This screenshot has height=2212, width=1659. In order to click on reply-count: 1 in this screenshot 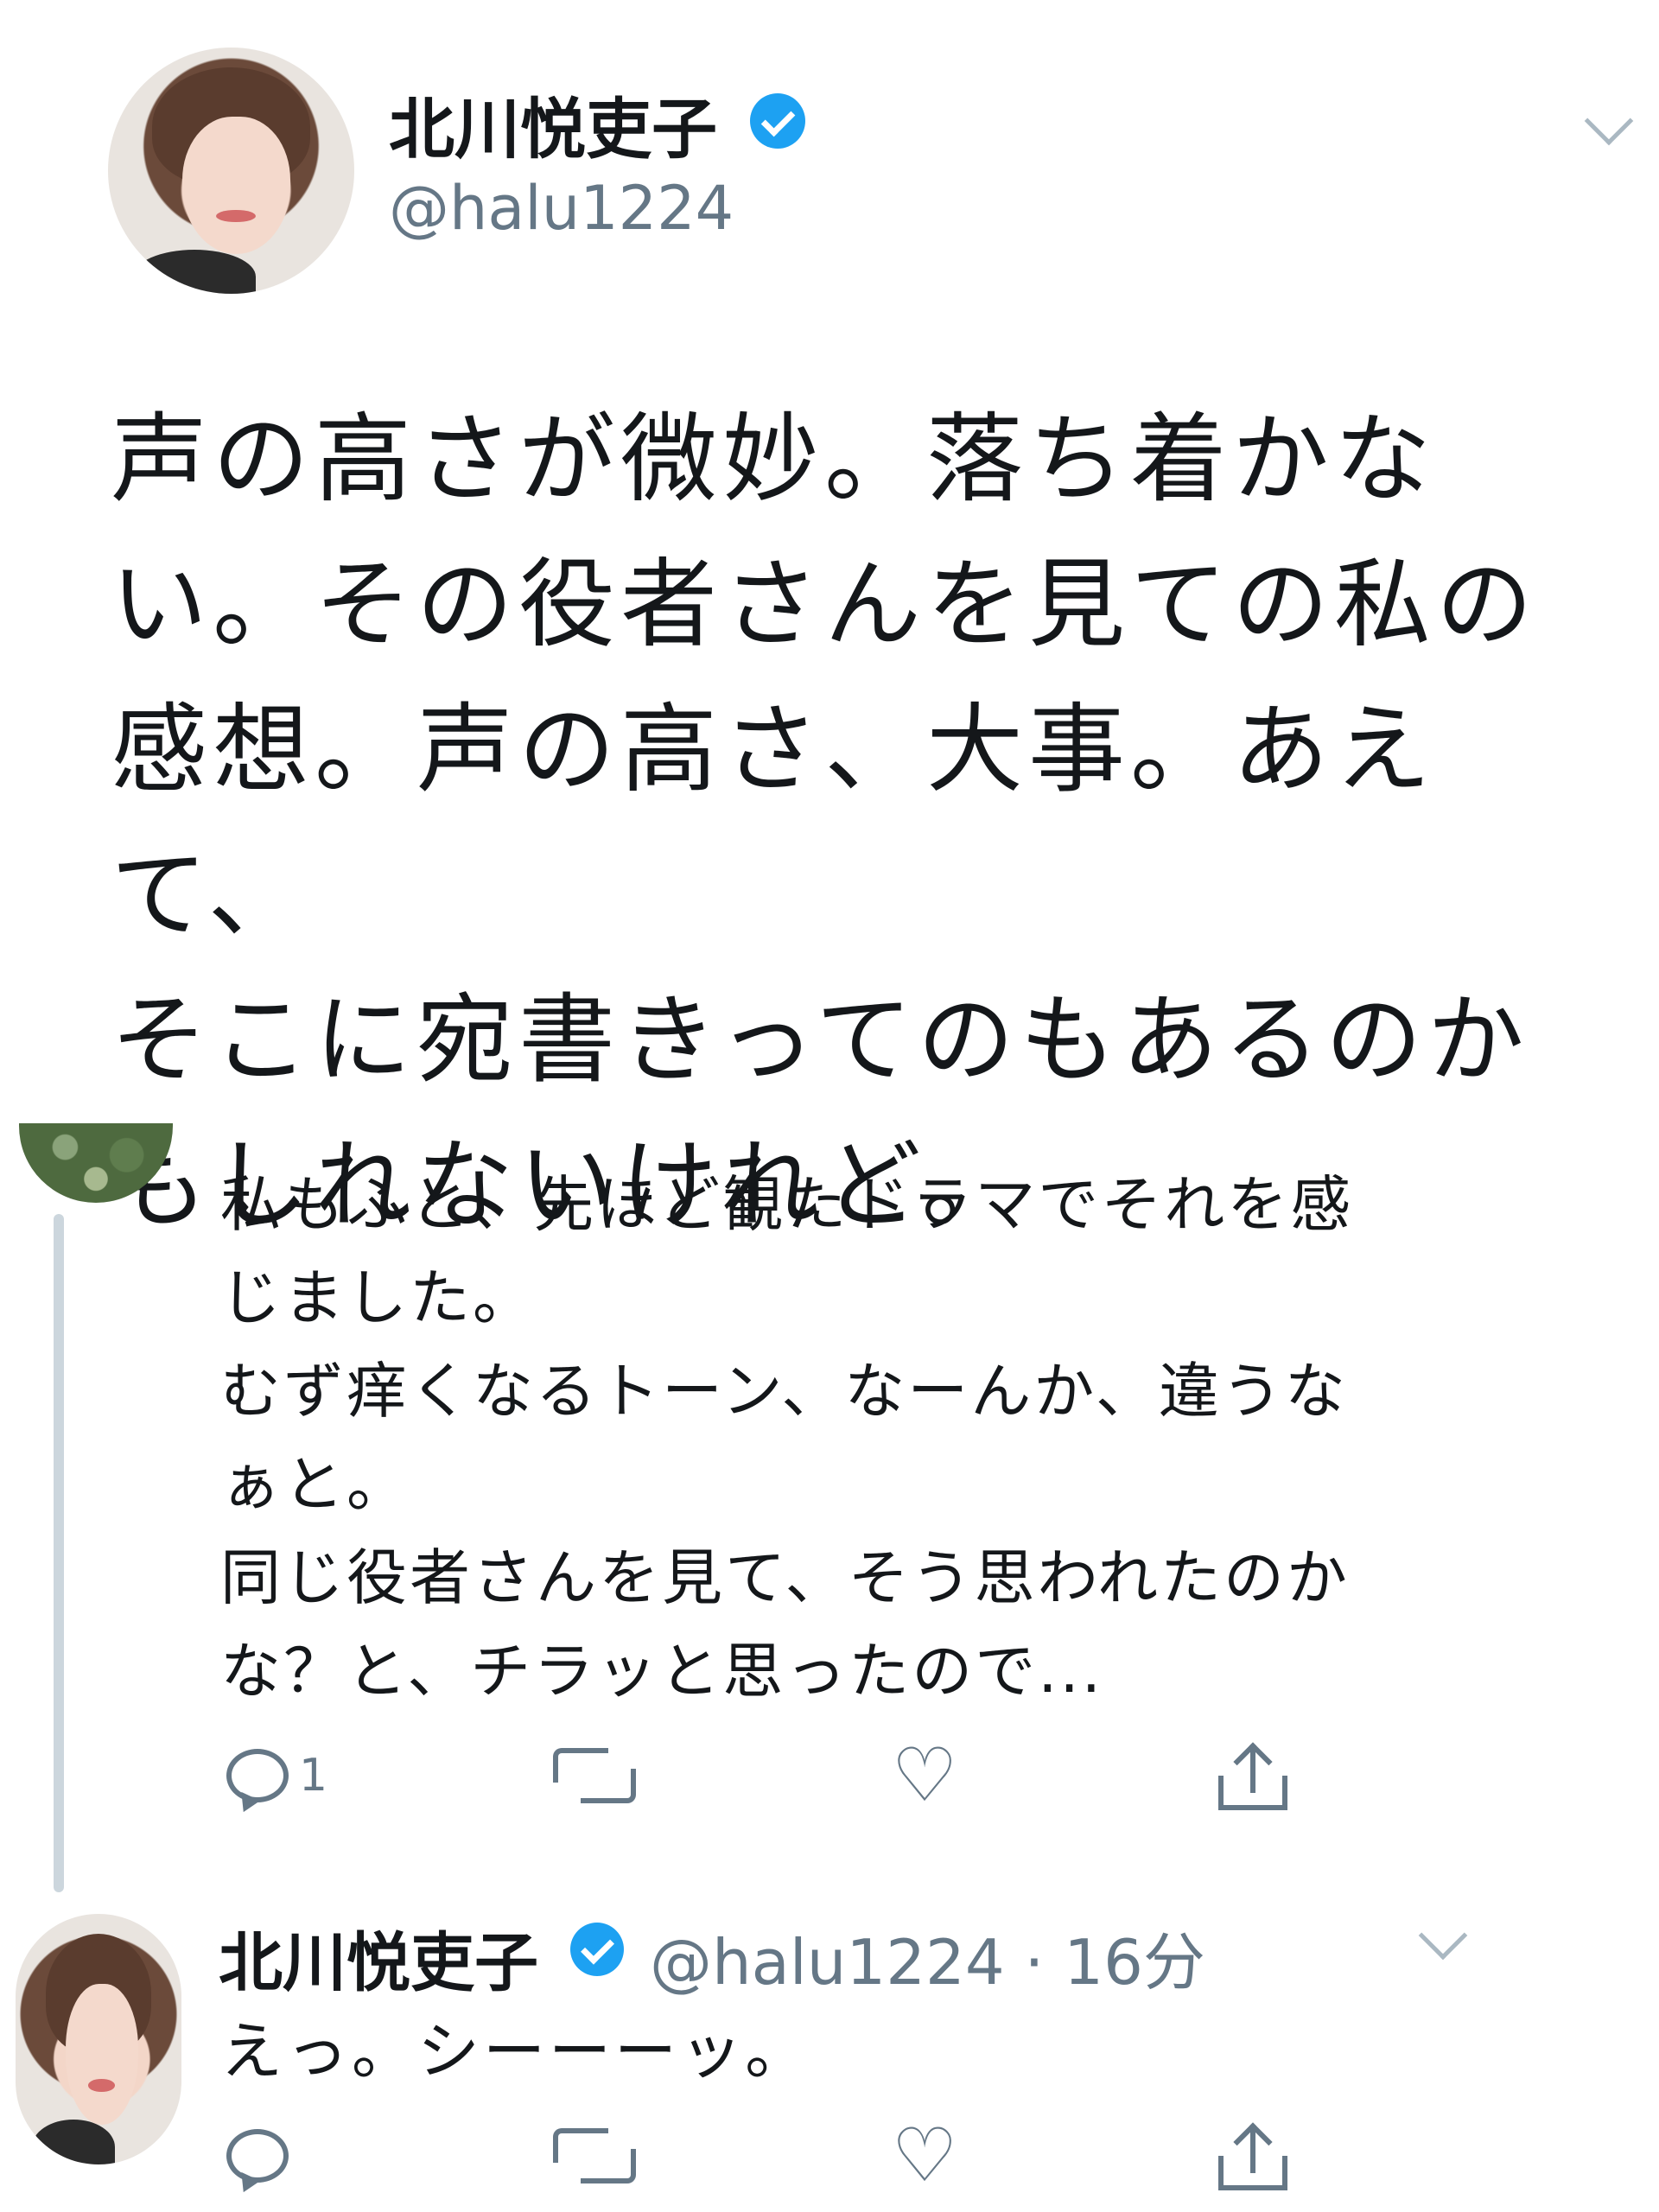, I will do `click(313, 1776)`.